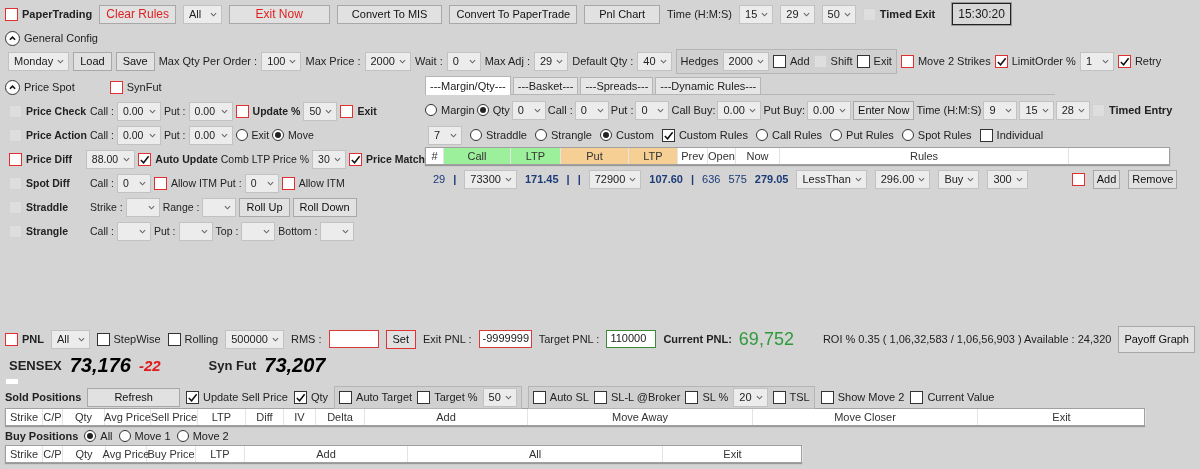 This screenshot has height=469, width=1200. What do you see at coordinates (1106, 179) in the screenshot?
I see `button: Add` at bounding box center [1106, 179].